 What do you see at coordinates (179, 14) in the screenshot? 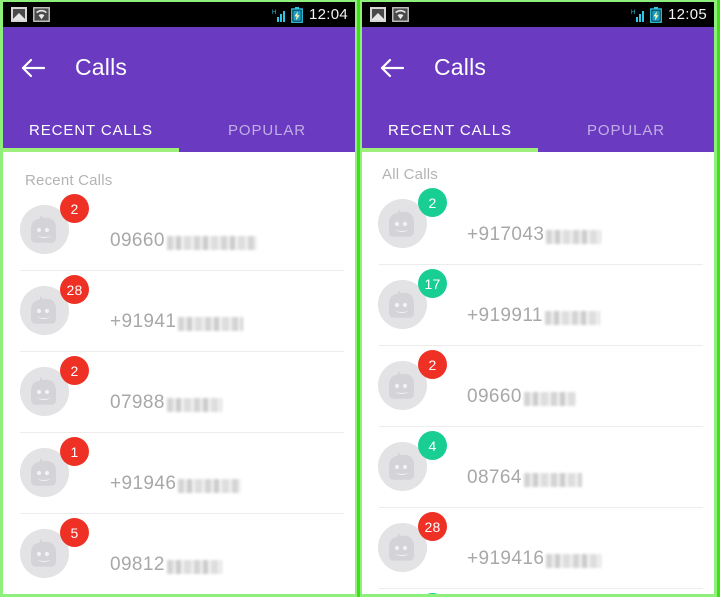
I see `status-bar: H 12:04` at bounding box center [179, 14].